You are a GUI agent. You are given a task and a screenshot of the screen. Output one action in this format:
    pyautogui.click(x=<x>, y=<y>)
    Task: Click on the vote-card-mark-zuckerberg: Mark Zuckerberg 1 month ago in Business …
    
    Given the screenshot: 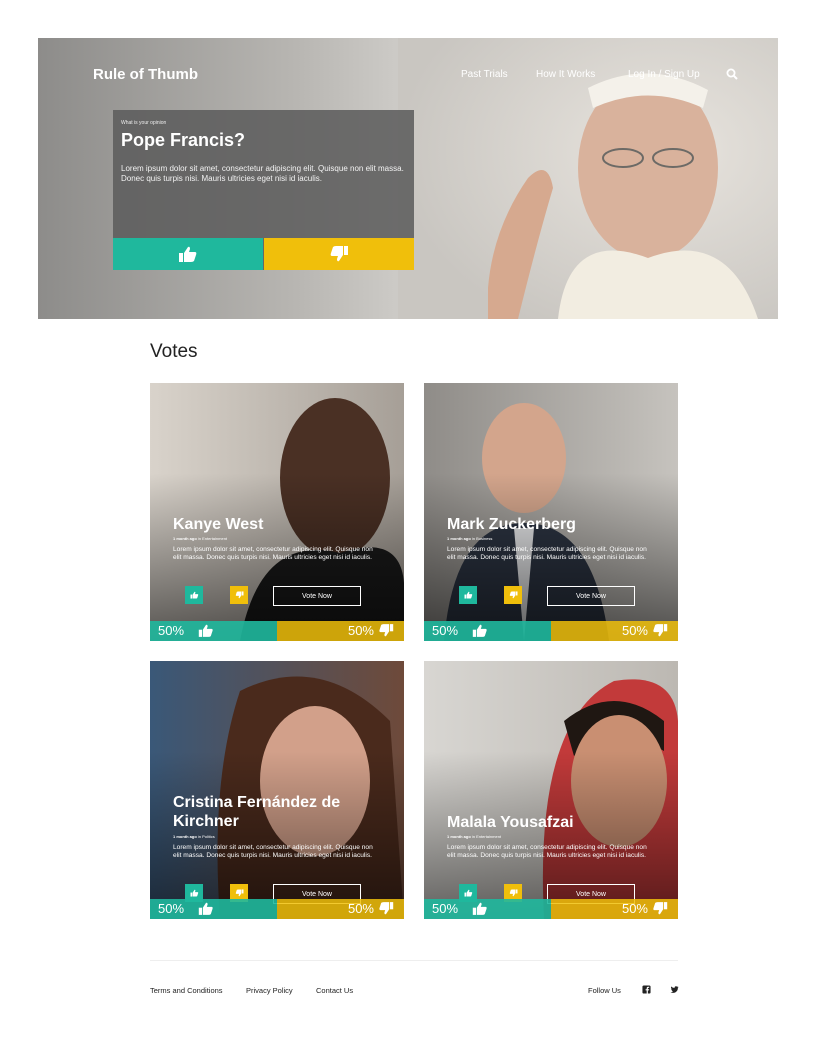 What is the action you would take?
    pyautogui.click(x=551, y=512)
    